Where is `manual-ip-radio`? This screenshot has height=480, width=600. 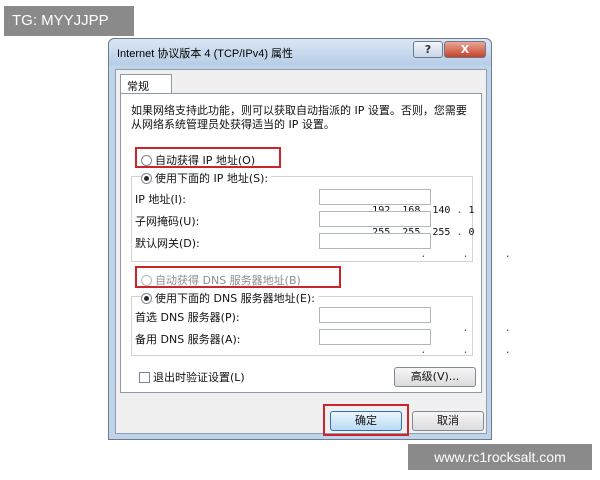
manual-ip-radio is located at coordinates (146, 178).